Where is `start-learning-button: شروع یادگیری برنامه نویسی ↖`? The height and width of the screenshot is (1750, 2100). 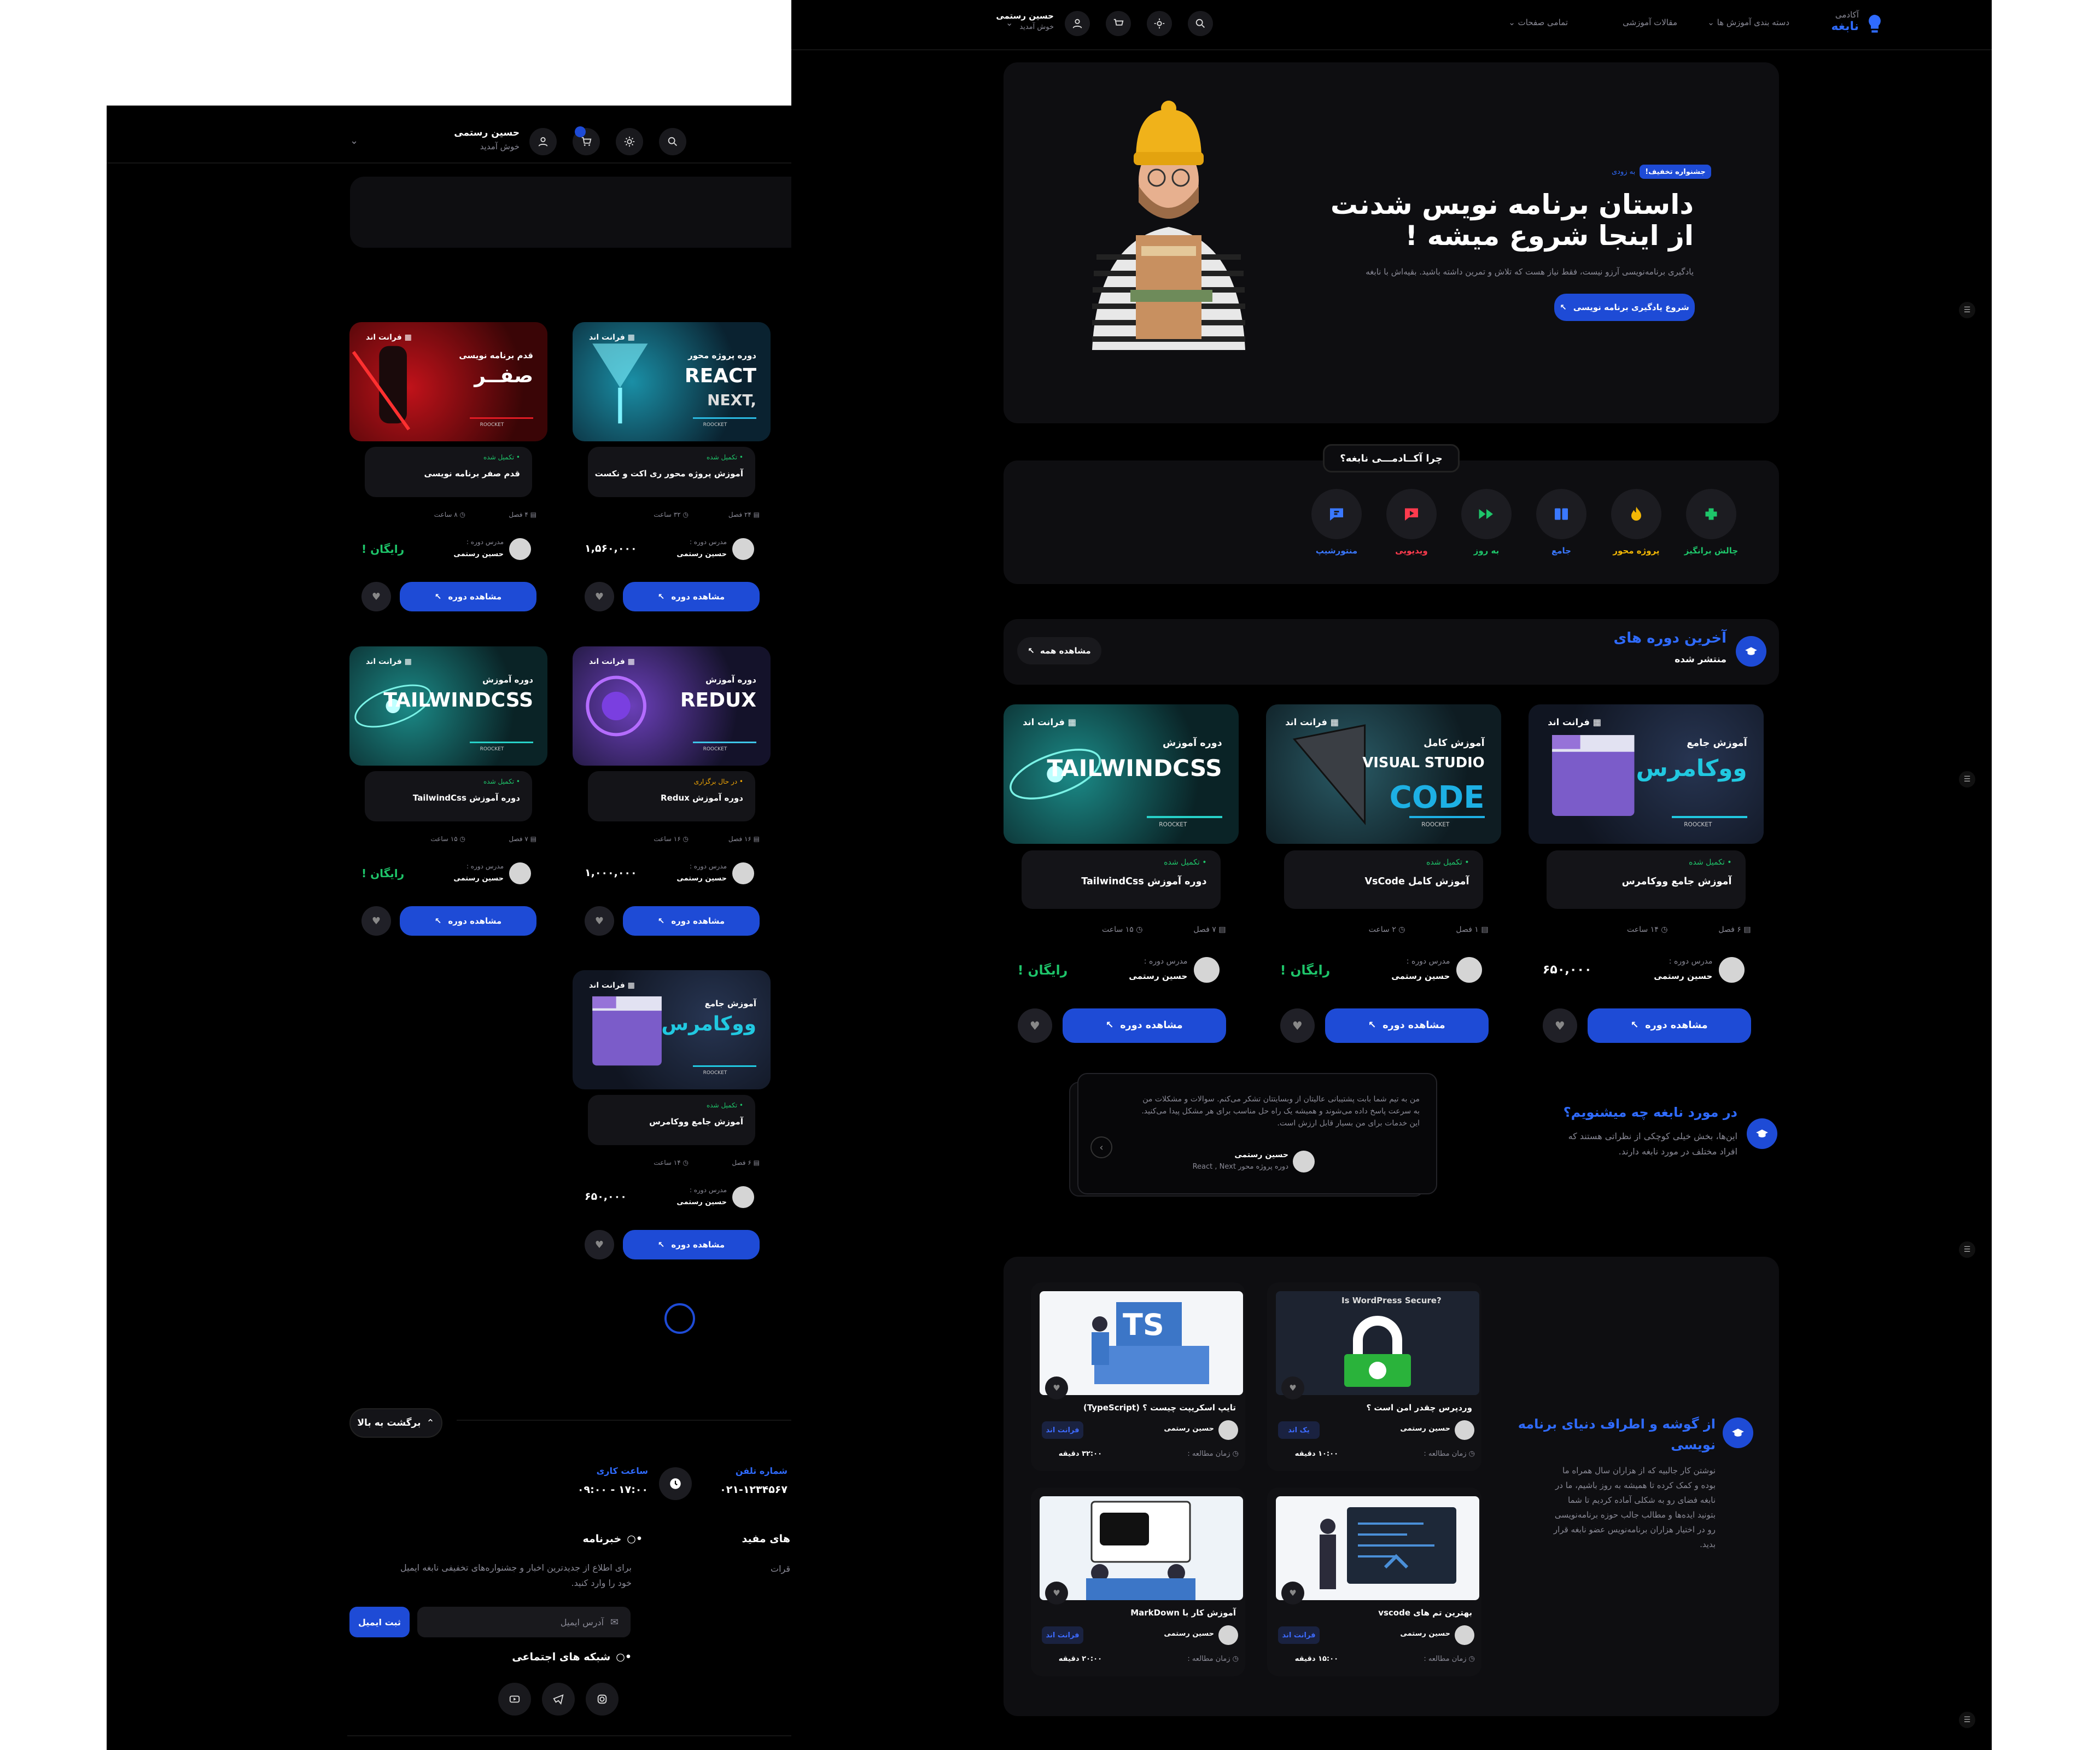 start-learning-button: شروع یادگیری برنامه نویسی ↖ is located at coordinates (1624, 307).